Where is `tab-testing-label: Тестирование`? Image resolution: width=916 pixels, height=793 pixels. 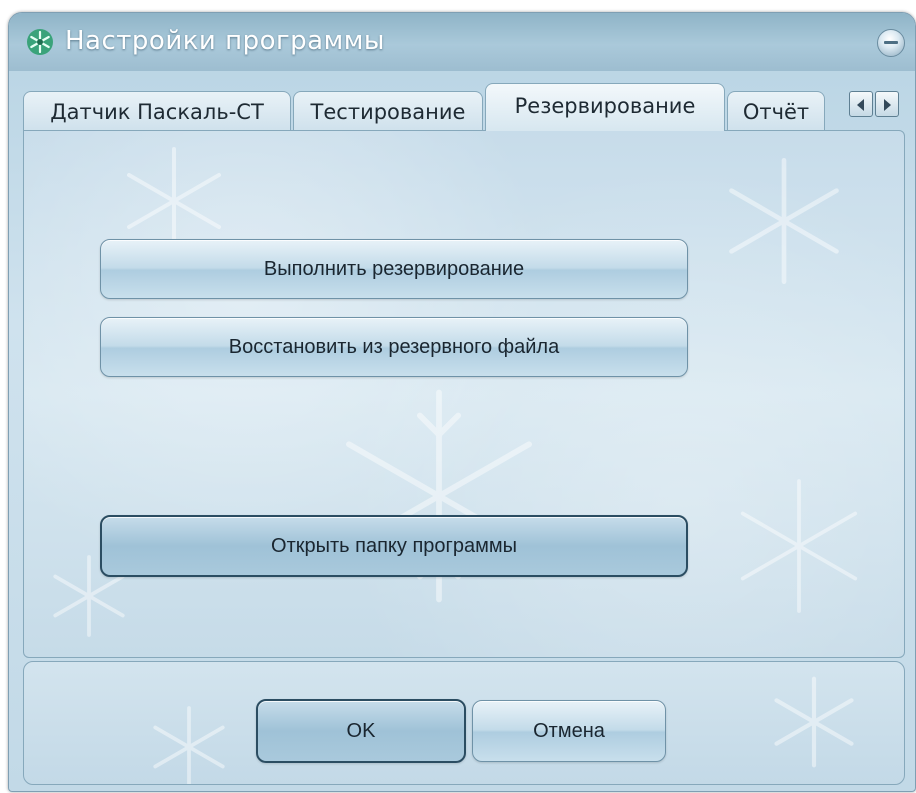
tab-testing-label: Тестирование is located at coordinates (388, 112).